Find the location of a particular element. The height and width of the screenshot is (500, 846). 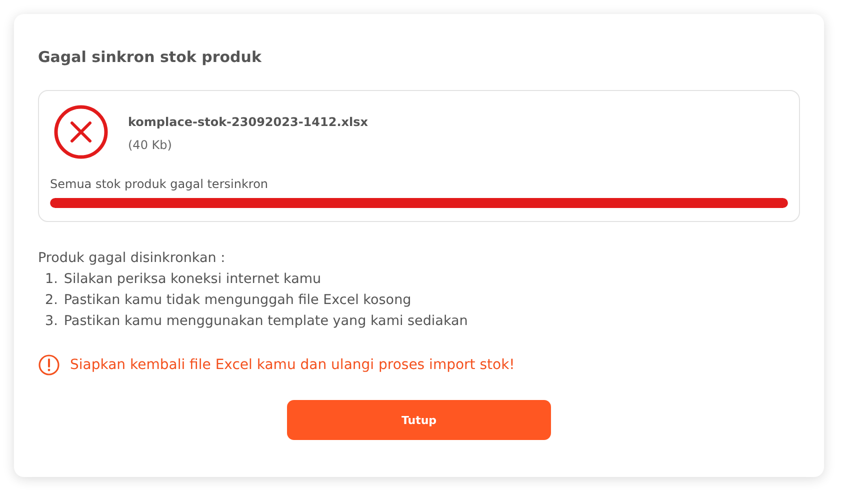

status-message: Semua stok produk gagal tersinkron is located at coordinates (160, 184).